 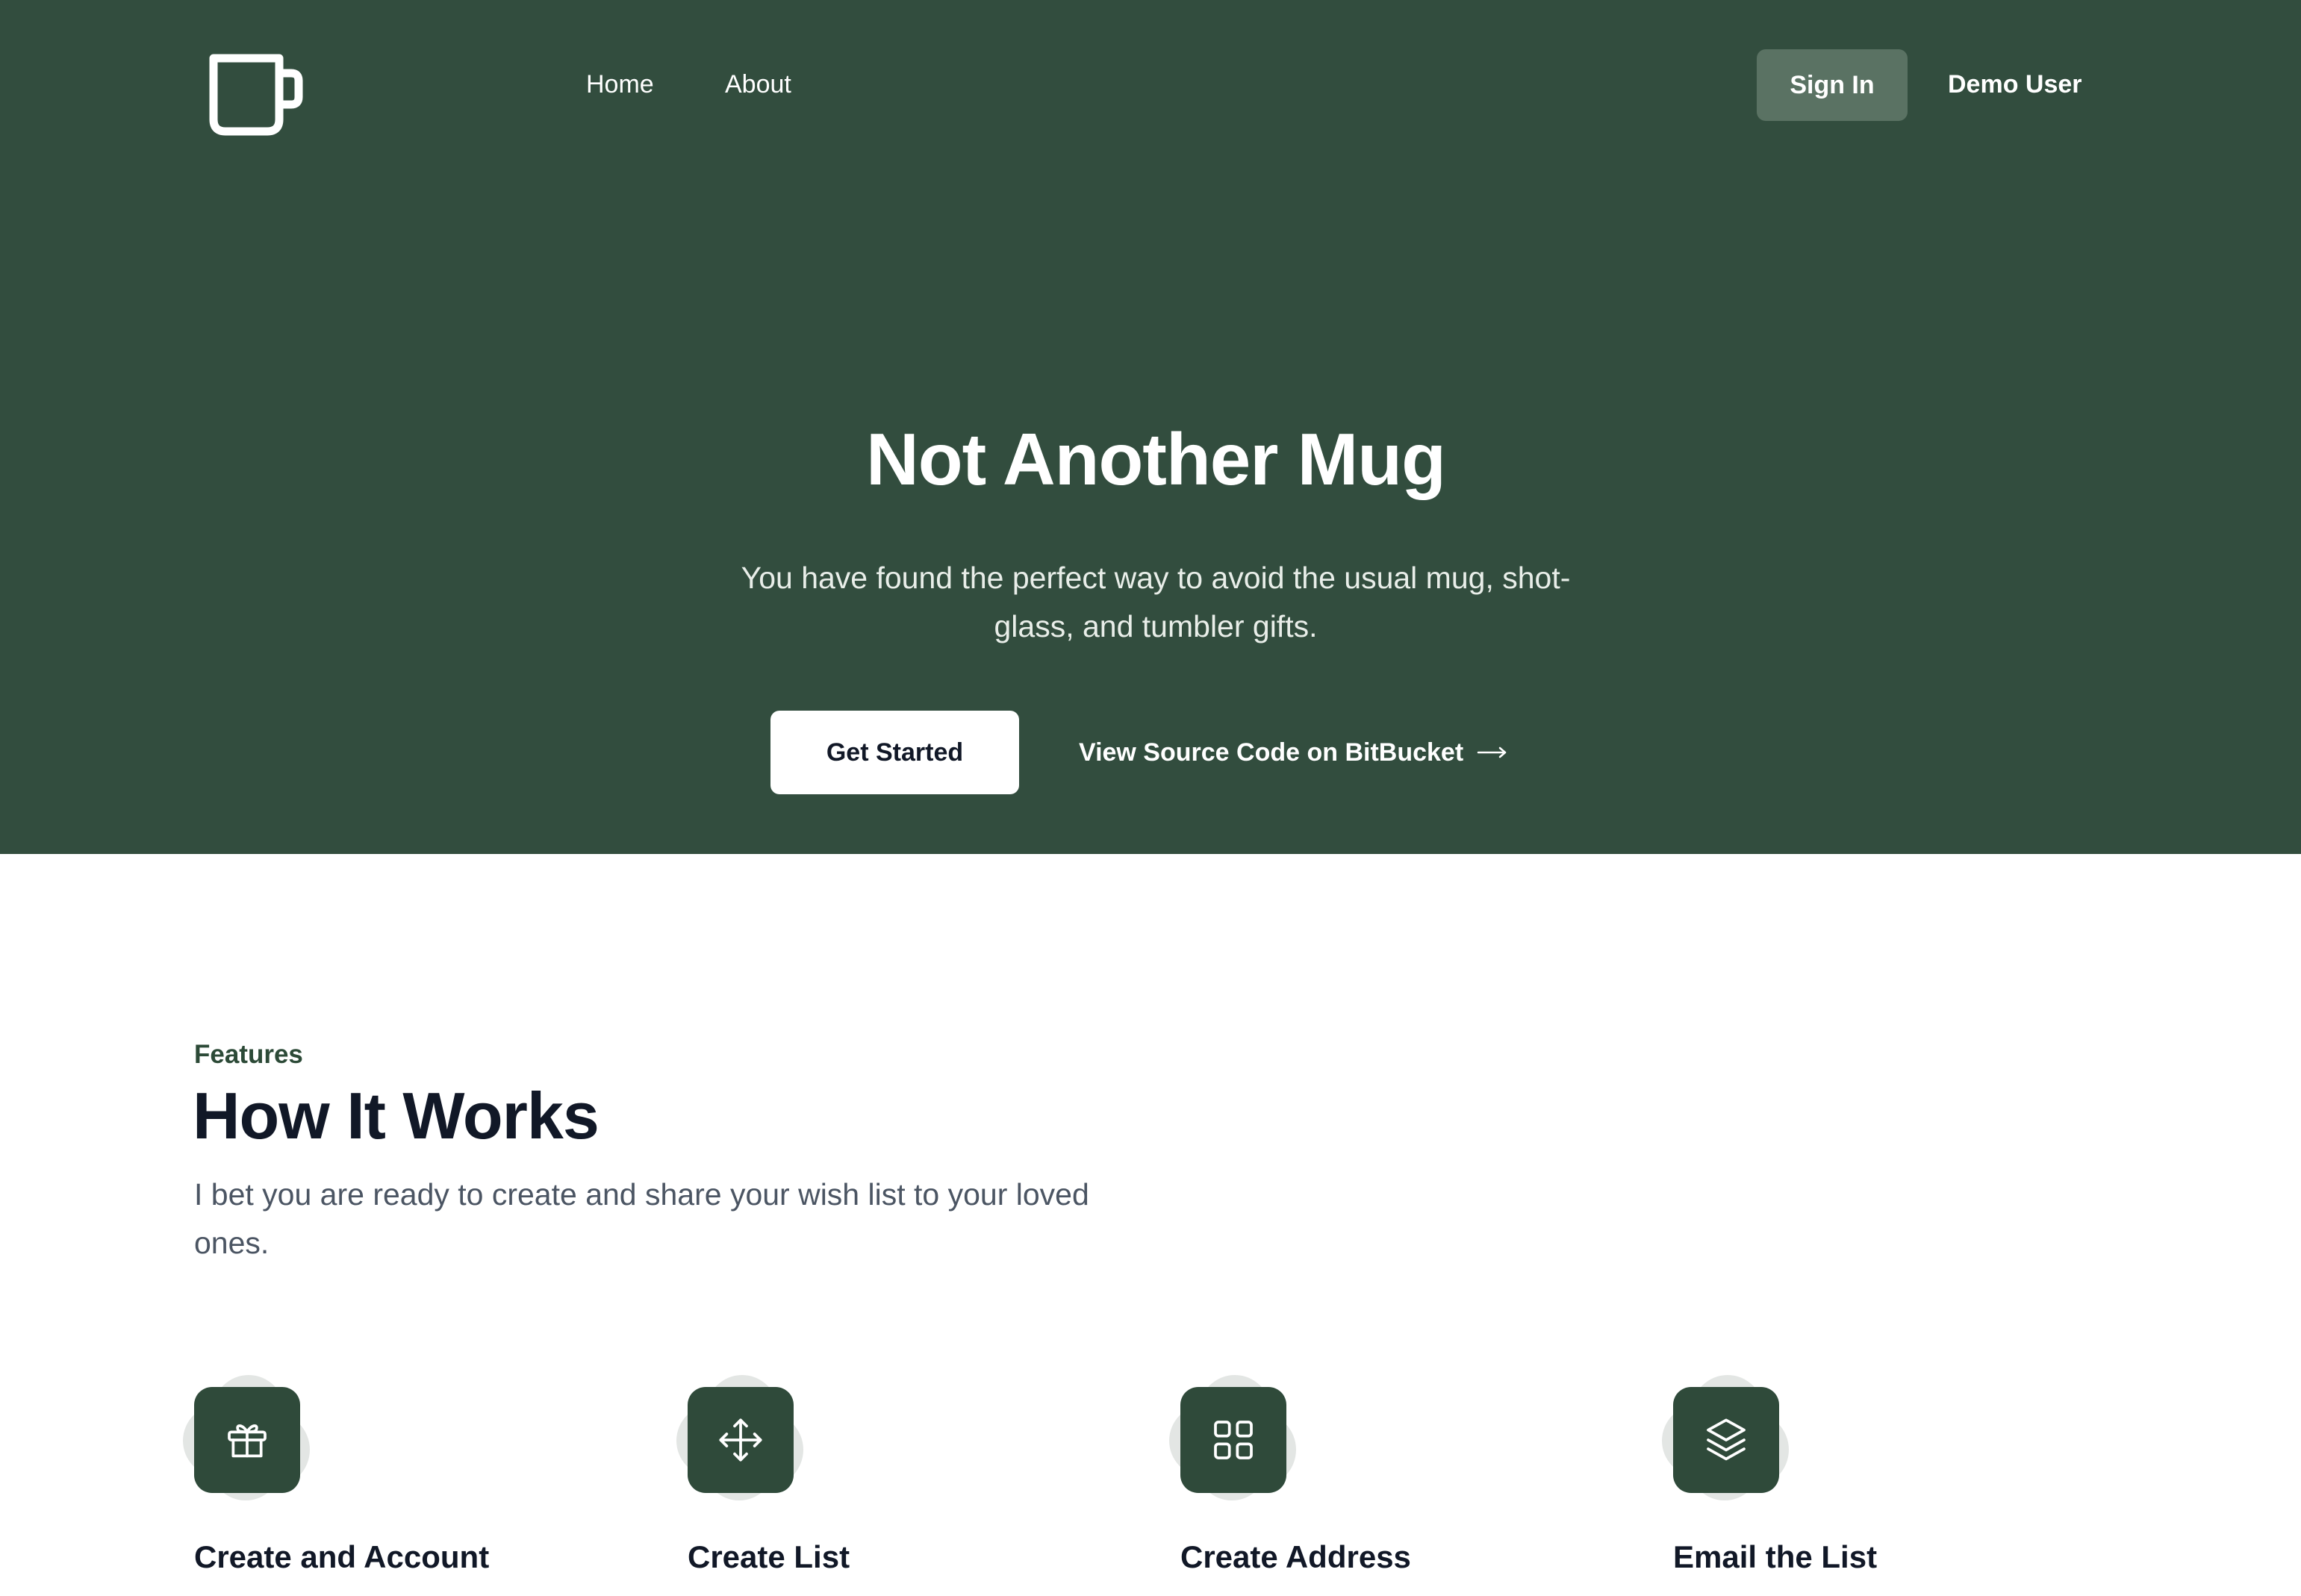 I want to click on feature-card: Create and Account, so click(x=407, y=1474).